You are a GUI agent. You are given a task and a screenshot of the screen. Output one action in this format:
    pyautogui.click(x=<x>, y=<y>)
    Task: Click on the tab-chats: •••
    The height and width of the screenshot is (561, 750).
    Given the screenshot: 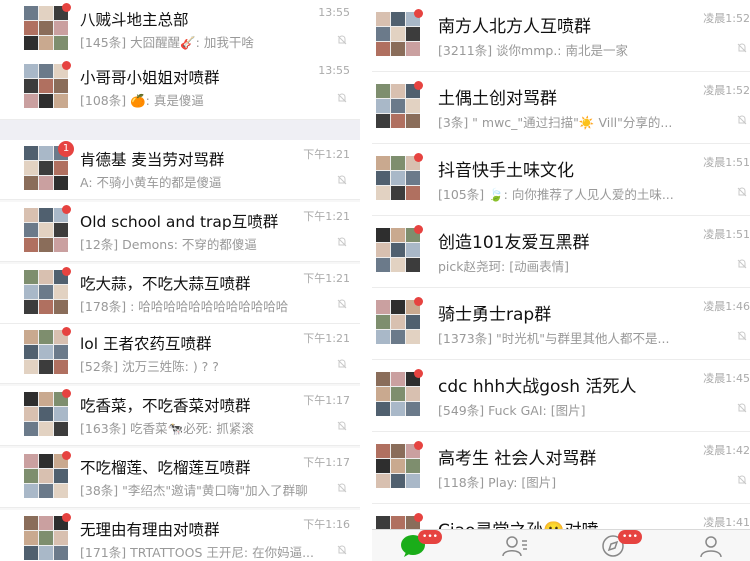 What is the action you would take?
    pyautogui.click(x=421, y=544)
    